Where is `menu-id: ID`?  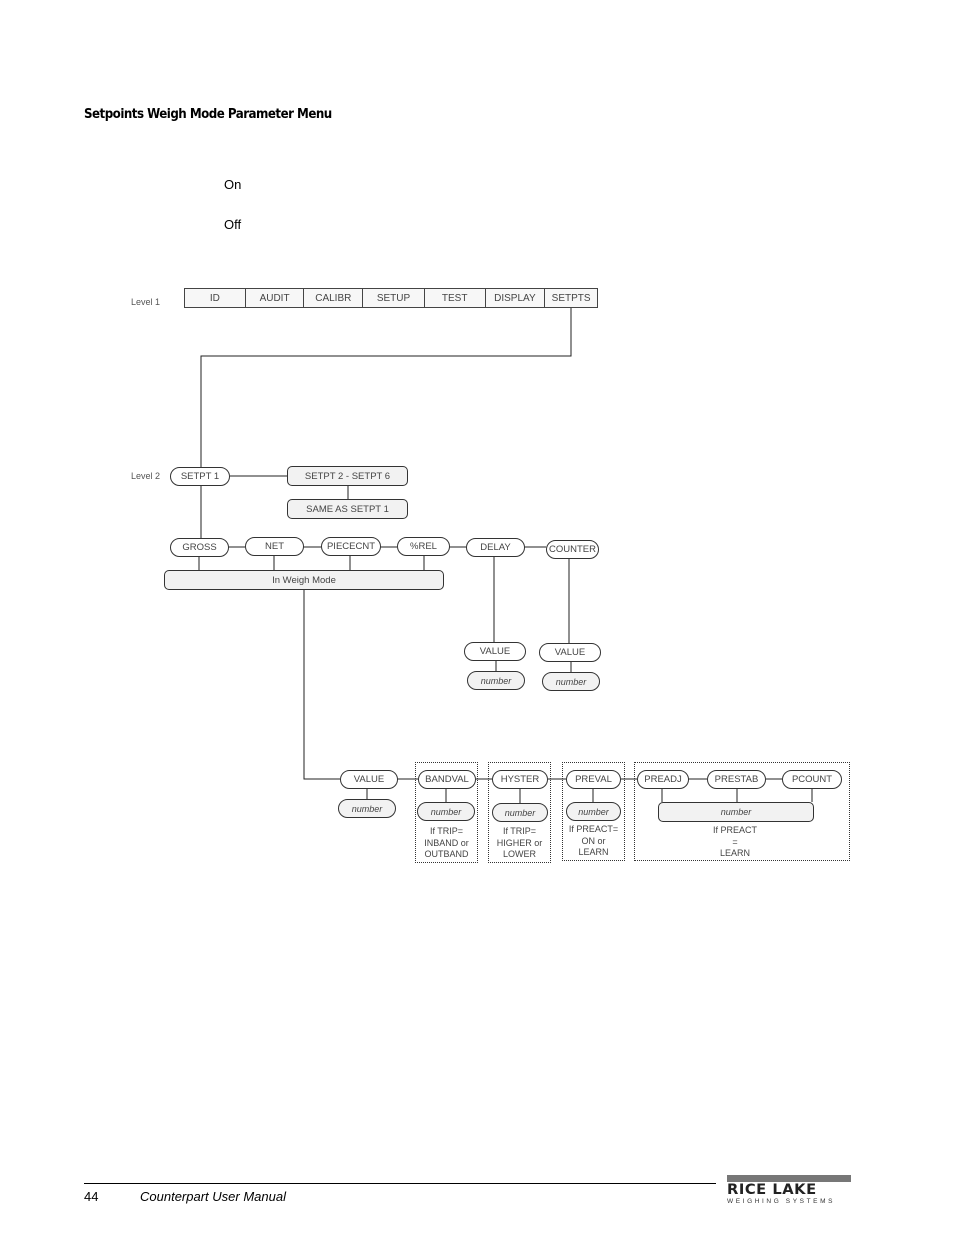
menu-id: ID is located at coordinates (215, 298).